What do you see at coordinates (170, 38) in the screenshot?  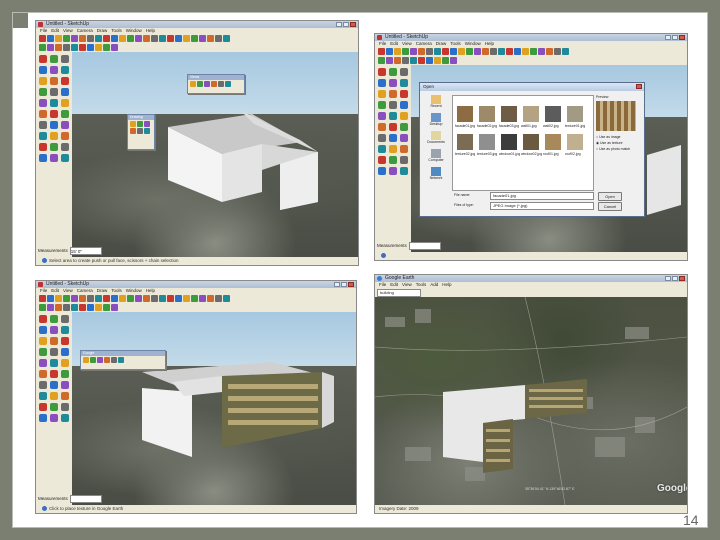 I see `protractor-icon` at bounding box center [170, 38].